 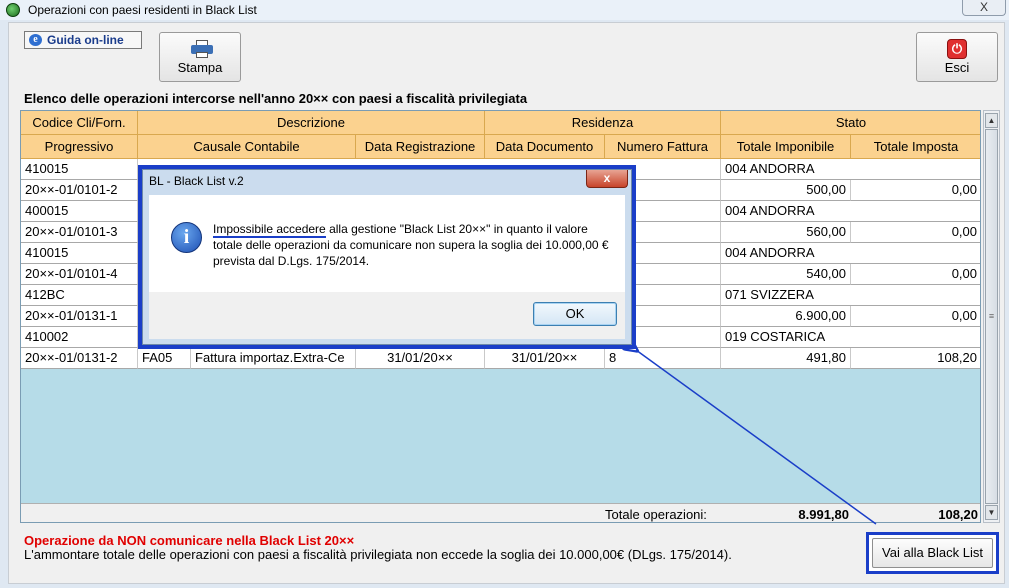 I want to click on header-codice: Codice Cli/Forn., so click(x=79, y=123).